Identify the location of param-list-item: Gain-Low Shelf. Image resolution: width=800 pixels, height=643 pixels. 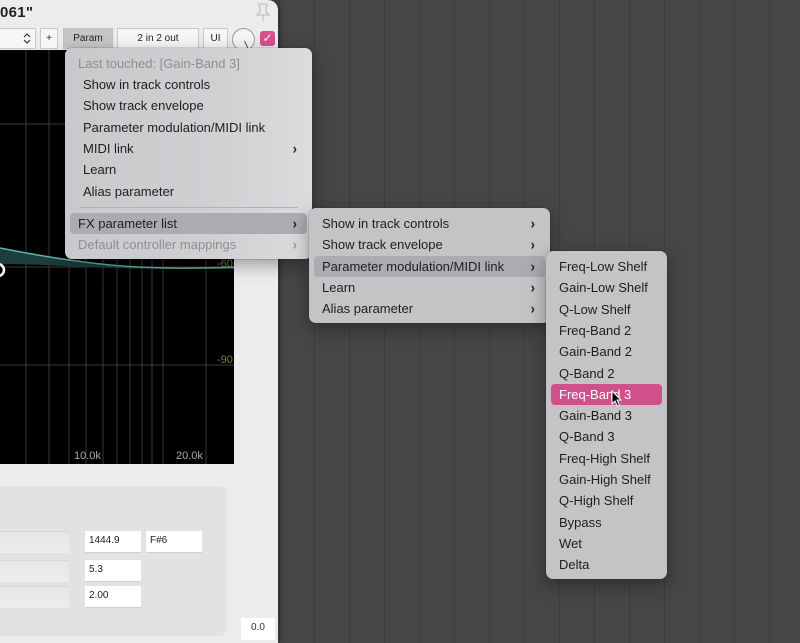
(606, 287).